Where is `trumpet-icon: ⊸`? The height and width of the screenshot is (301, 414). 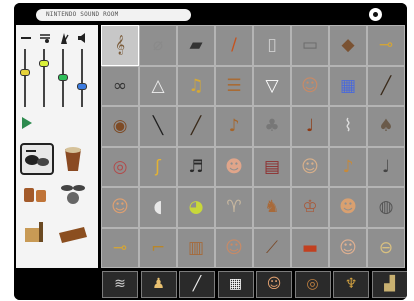 trumpet-icon: ⊸ is located at coordinates (120, 247).